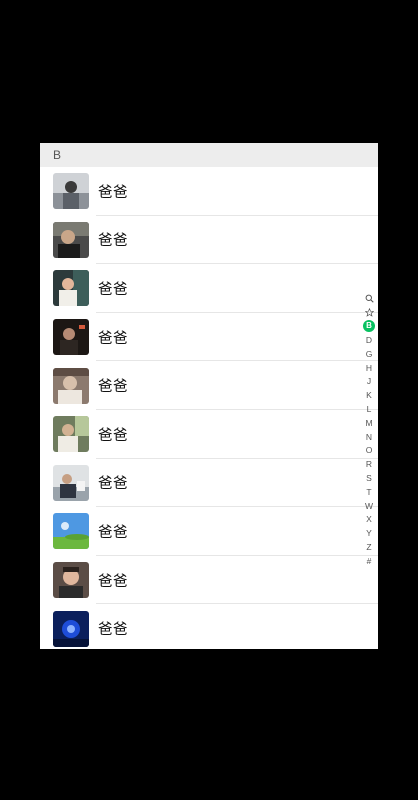 This screenshot has height=800, width=418. Describe the element at coordinates (369, 465) in the screenshot. I see `index-letter: R` at that location.